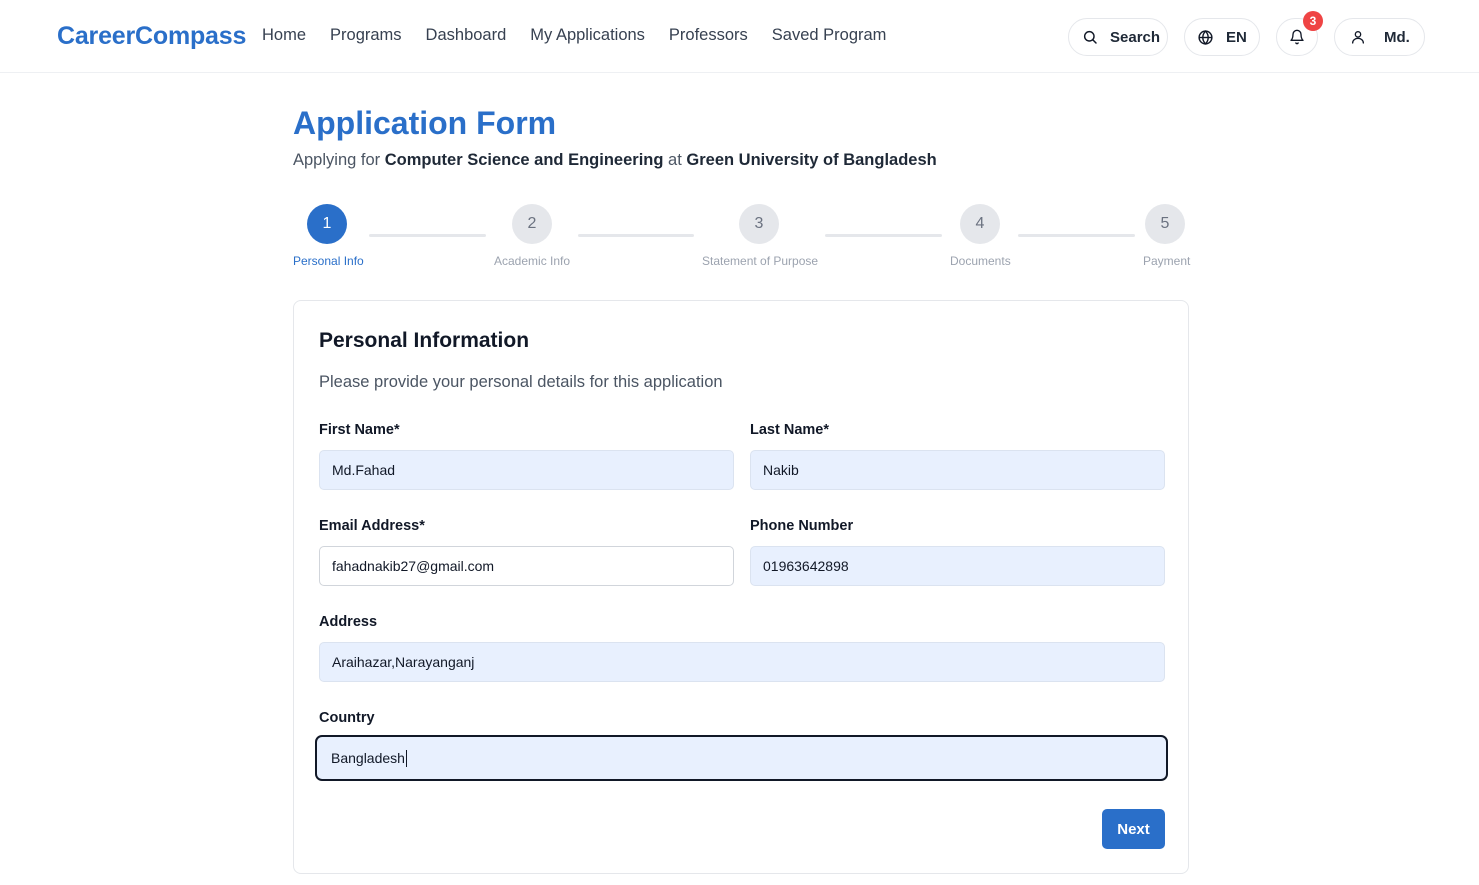 The width and height of the screenshot is (1479, 885). Describe the element at coordinates (339, 160) in the screenshot. I see `subtitle-prefix: Applying for` at that location.